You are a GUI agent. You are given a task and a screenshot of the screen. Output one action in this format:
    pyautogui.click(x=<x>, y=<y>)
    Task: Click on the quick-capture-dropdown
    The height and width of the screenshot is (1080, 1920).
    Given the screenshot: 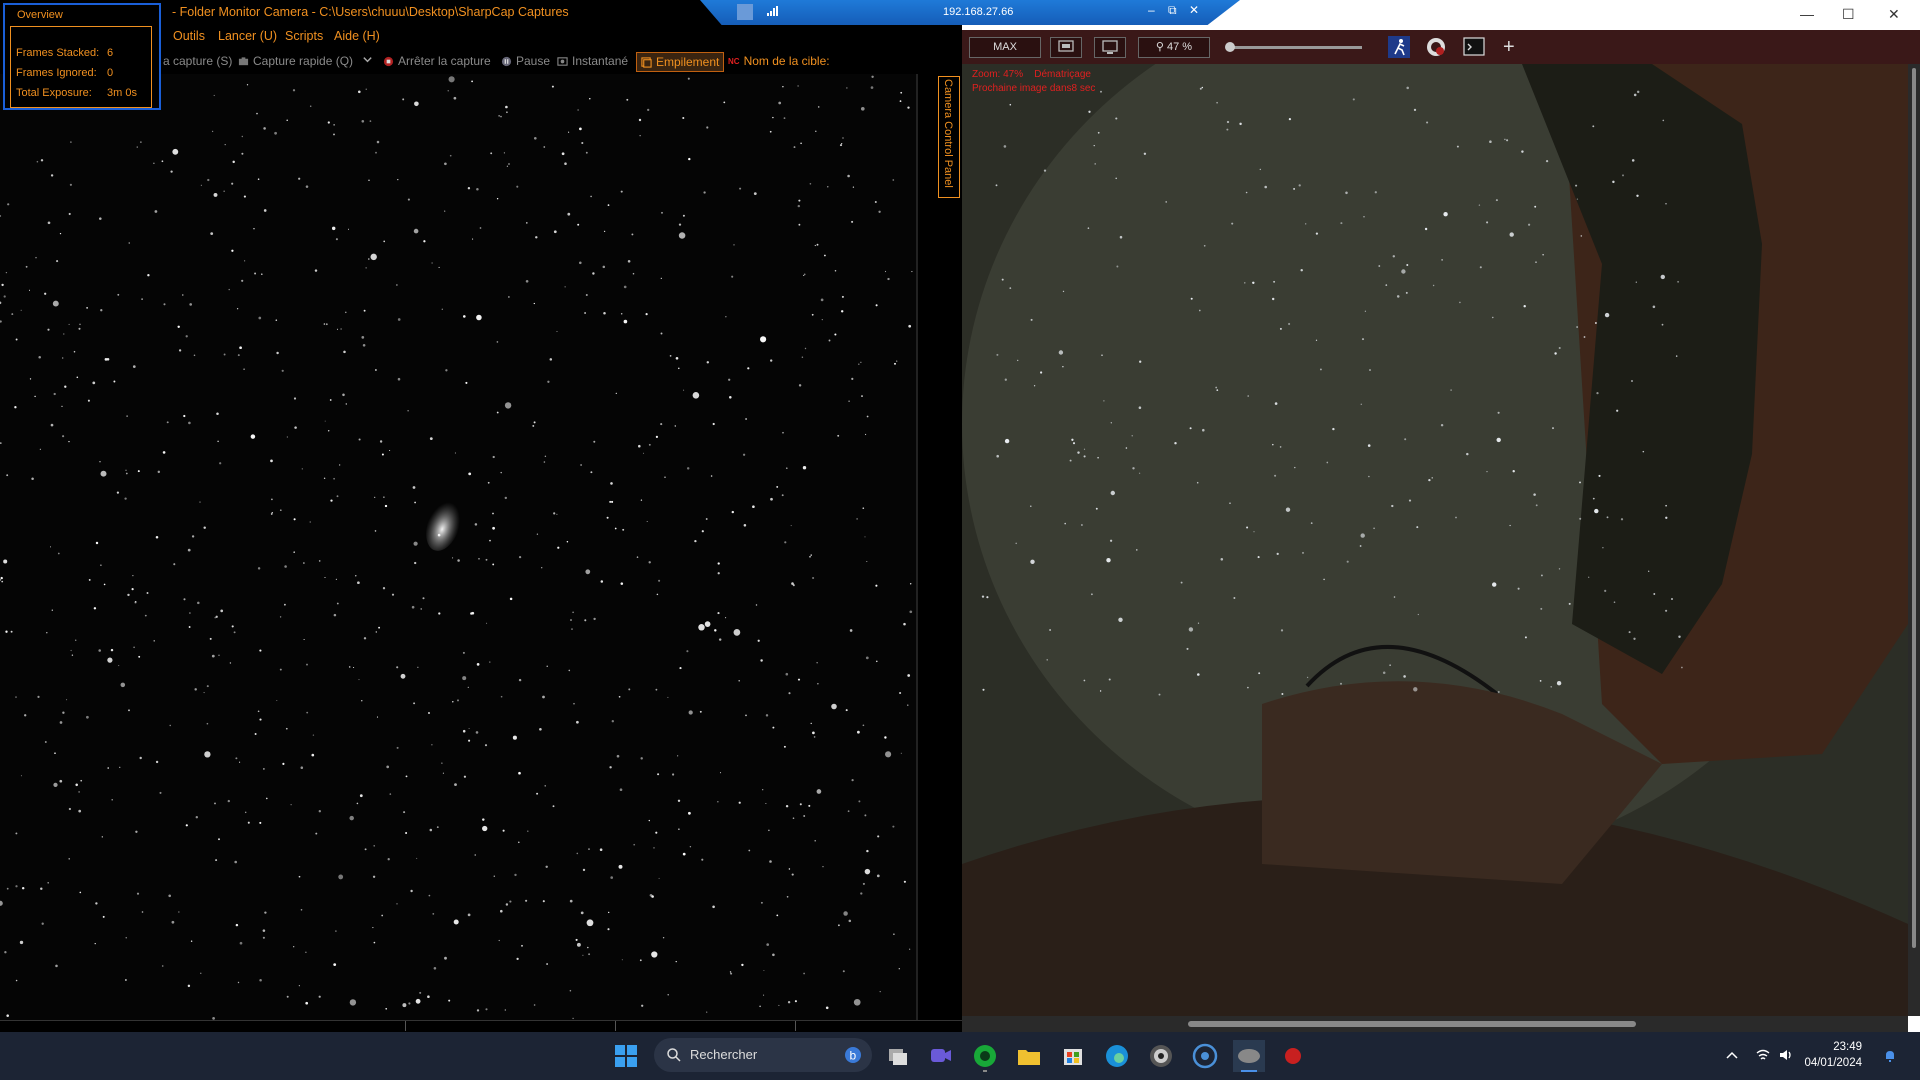 What is the action you would take?
    pyautogui.click(x=367, y=59)
    